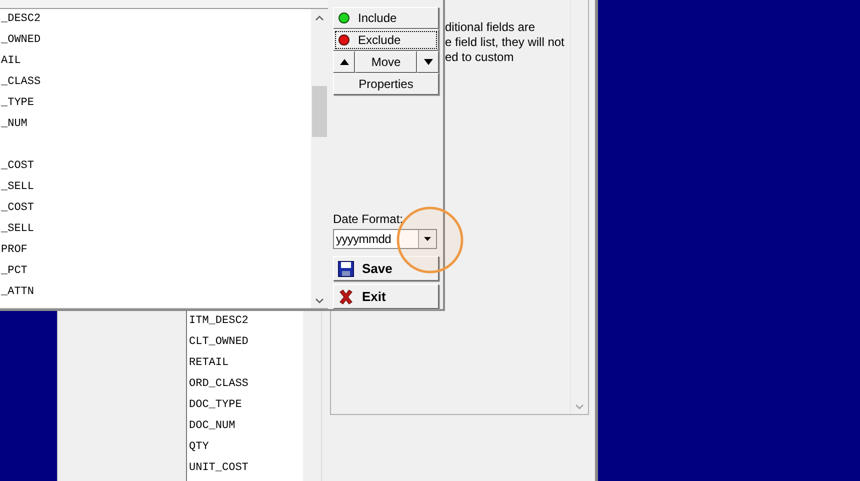  What do you see at coordinates (386, 62) in the screenshot?
I see `move-button: Move` at bounding box center [386, 62].